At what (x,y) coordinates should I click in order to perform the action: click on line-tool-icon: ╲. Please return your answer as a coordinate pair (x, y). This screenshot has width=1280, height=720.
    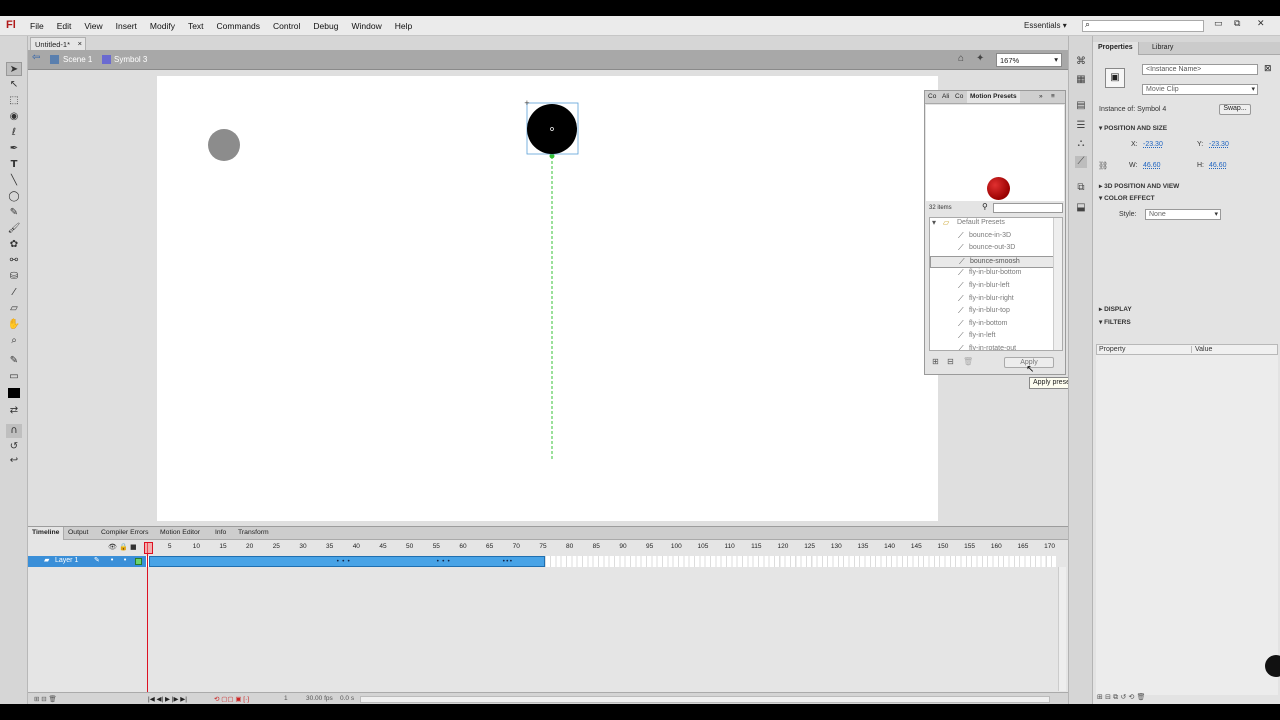
    Looking at the image, I should click on (14, 181).